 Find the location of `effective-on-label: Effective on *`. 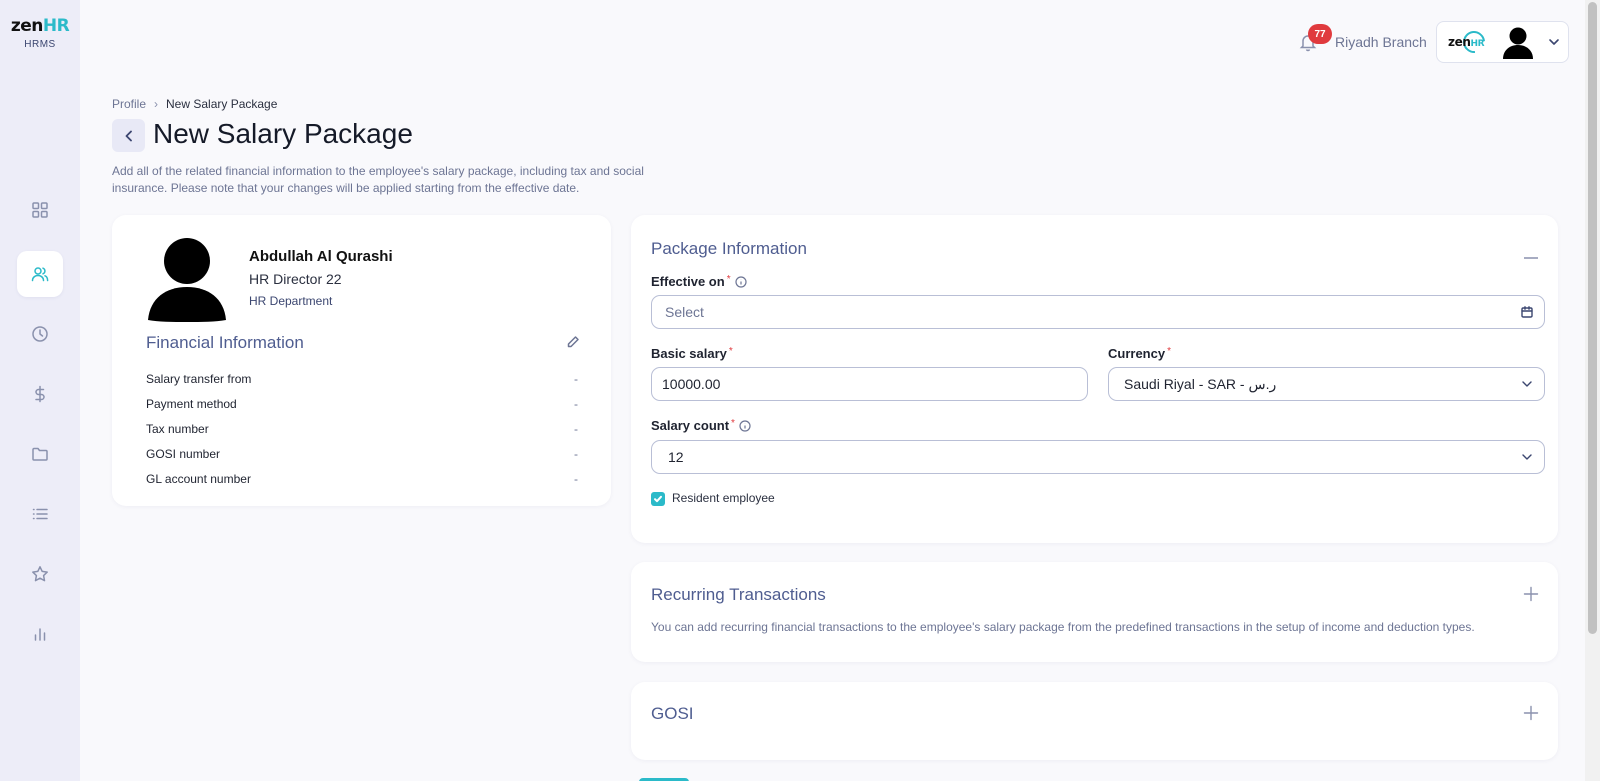

effective-on-label: Effective on * is located at coordinates (699, 281).